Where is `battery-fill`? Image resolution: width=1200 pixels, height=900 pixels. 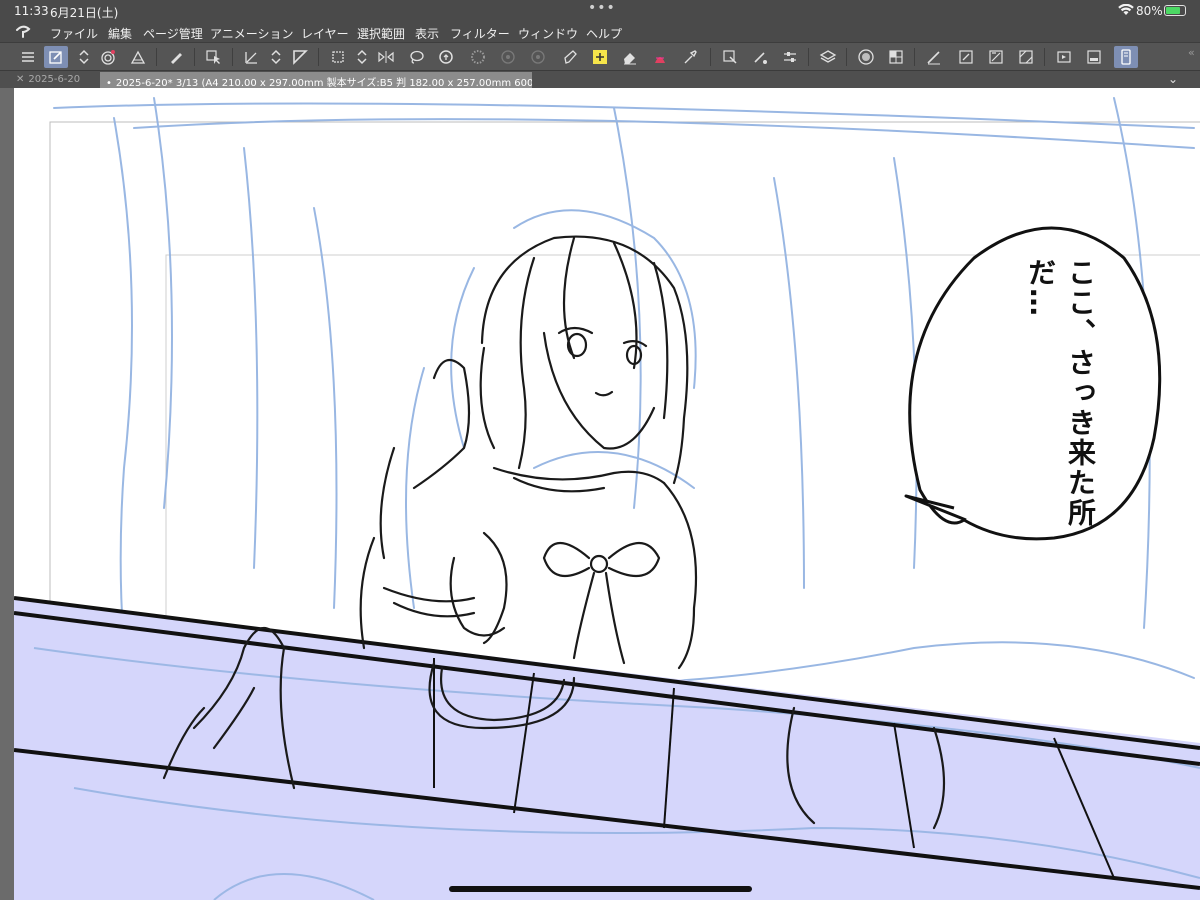
battery-fill is located at coordinates (1173, 10).